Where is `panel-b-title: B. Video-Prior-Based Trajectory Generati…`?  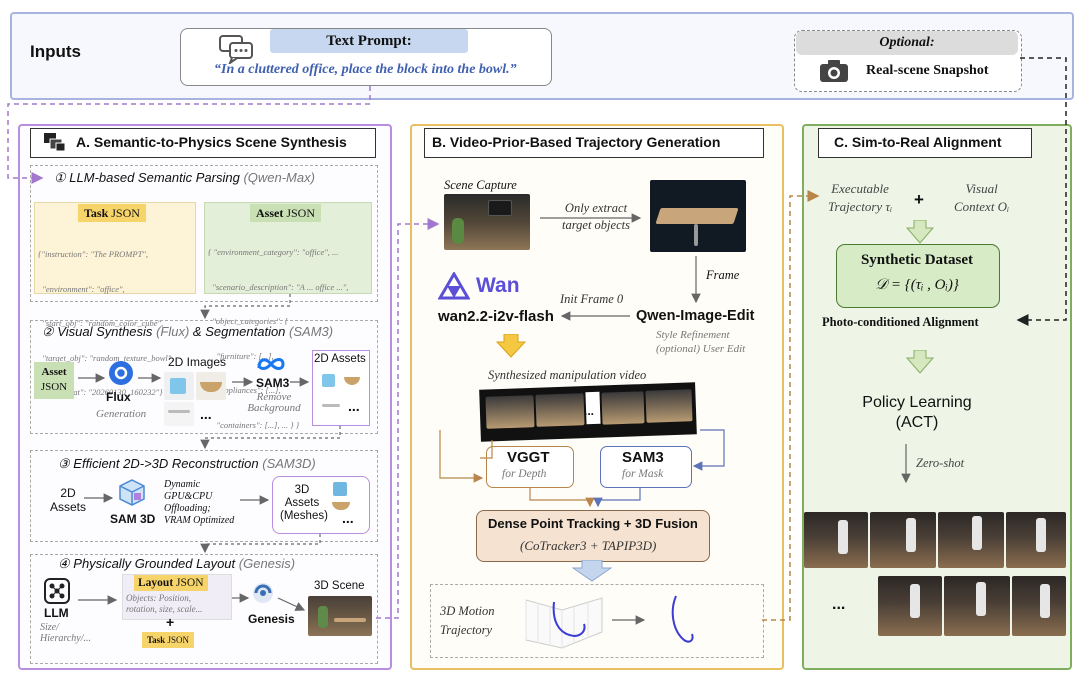
panel-b-title: B. Video-Prior-Based Trajectory Generati… is located at coordinates (576, 142).